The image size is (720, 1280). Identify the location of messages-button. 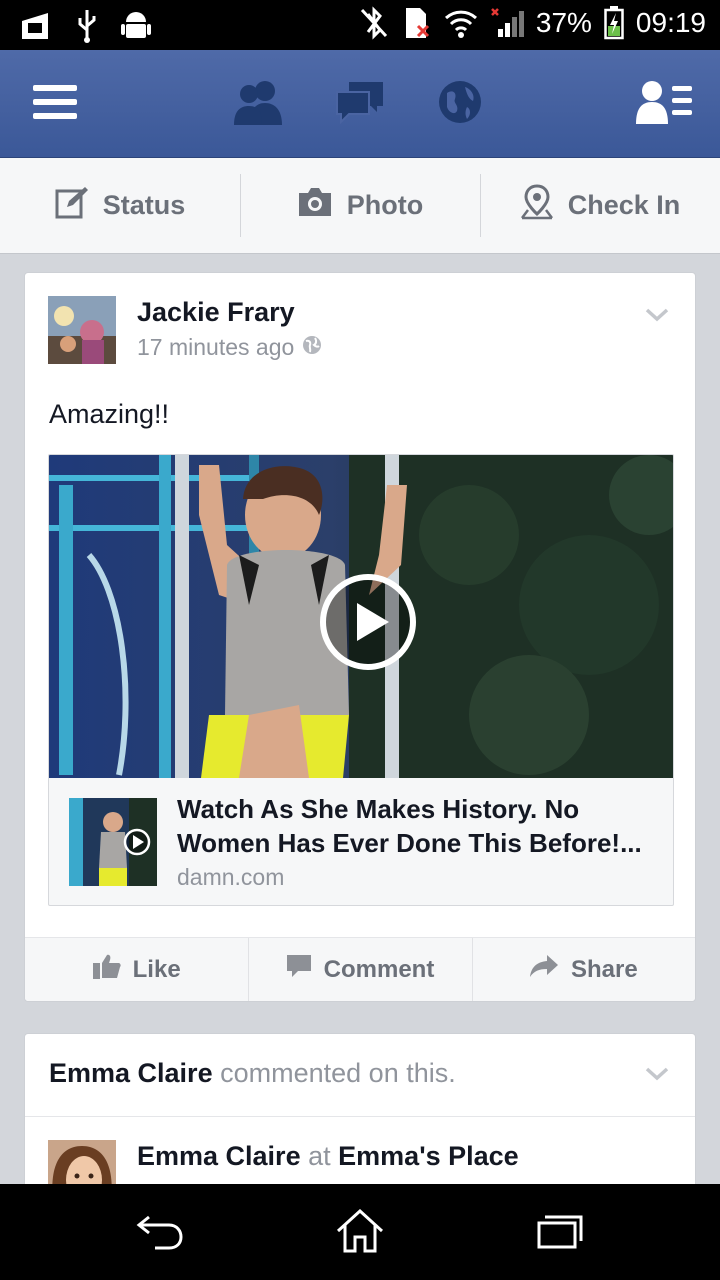
(360, 104).